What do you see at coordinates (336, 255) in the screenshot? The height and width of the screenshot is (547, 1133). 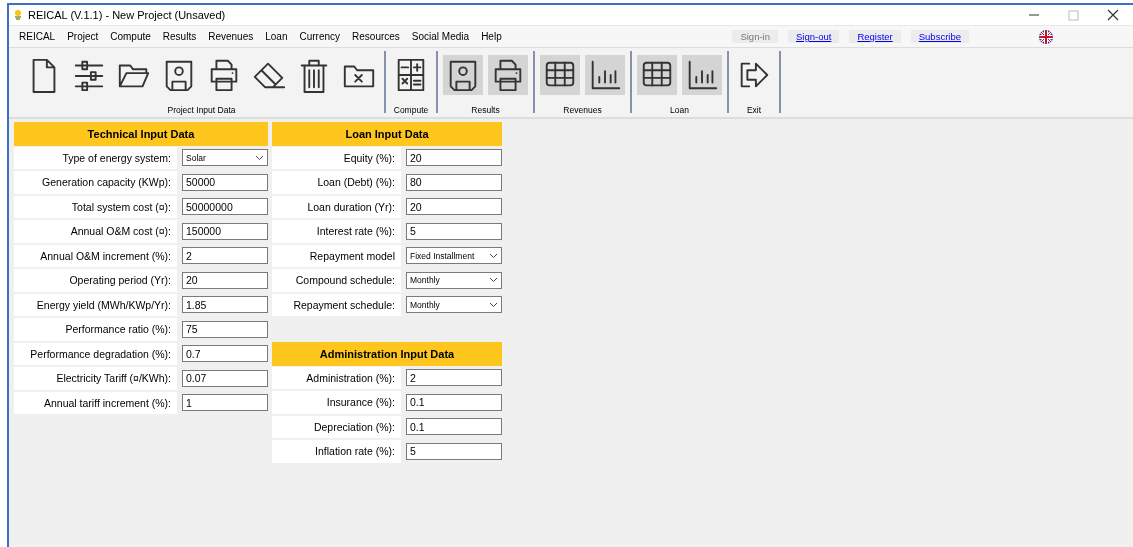 I see `field-label: Repayment model` at bounding box center [336, 255].